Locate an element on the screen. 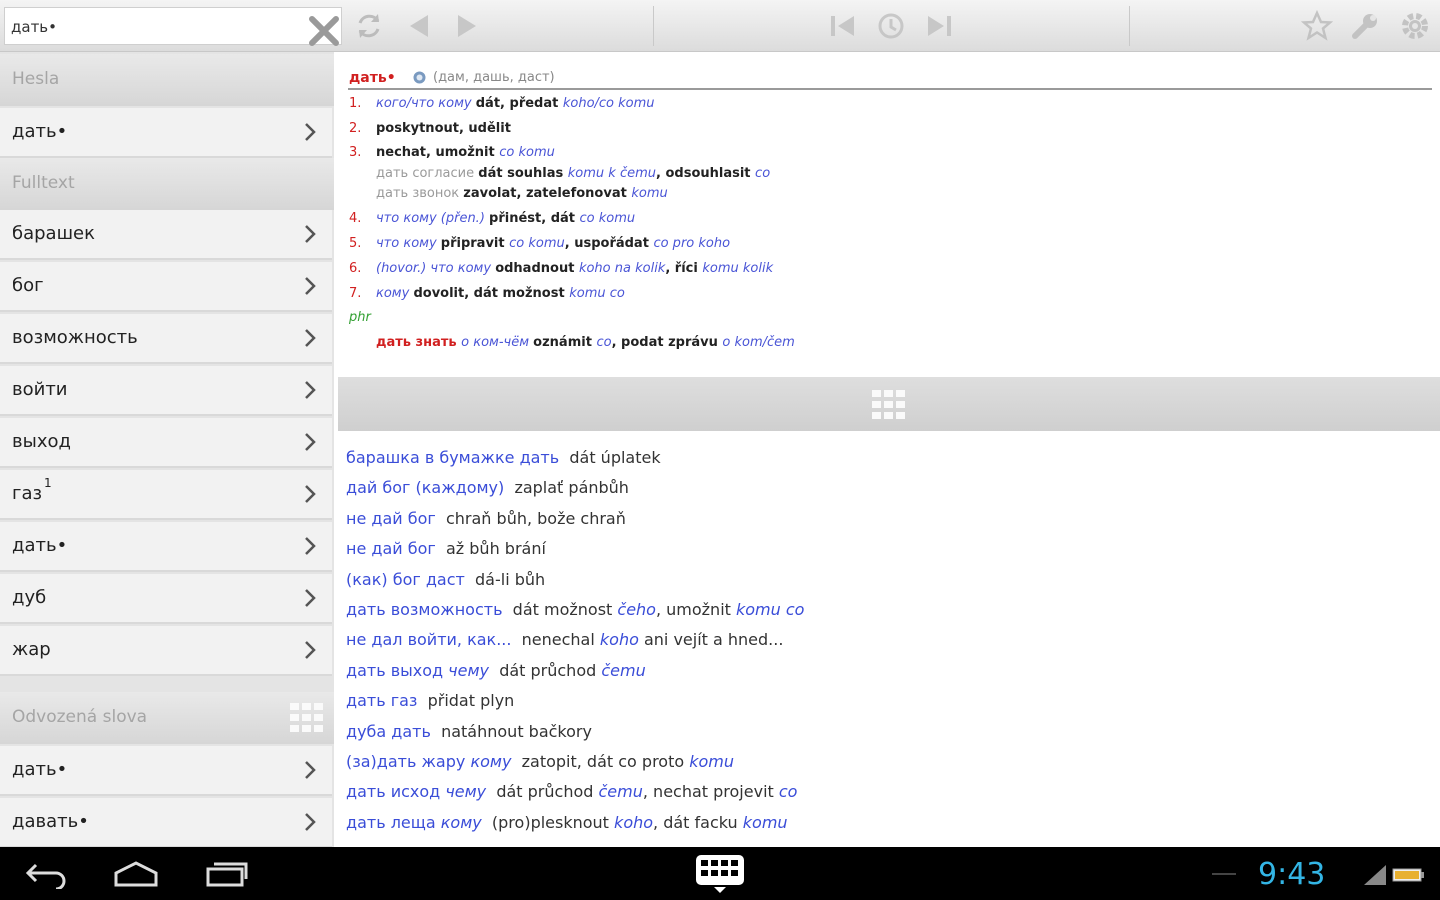 The image size is (1440, 900). action-bar is located at coordinates (720, 26).